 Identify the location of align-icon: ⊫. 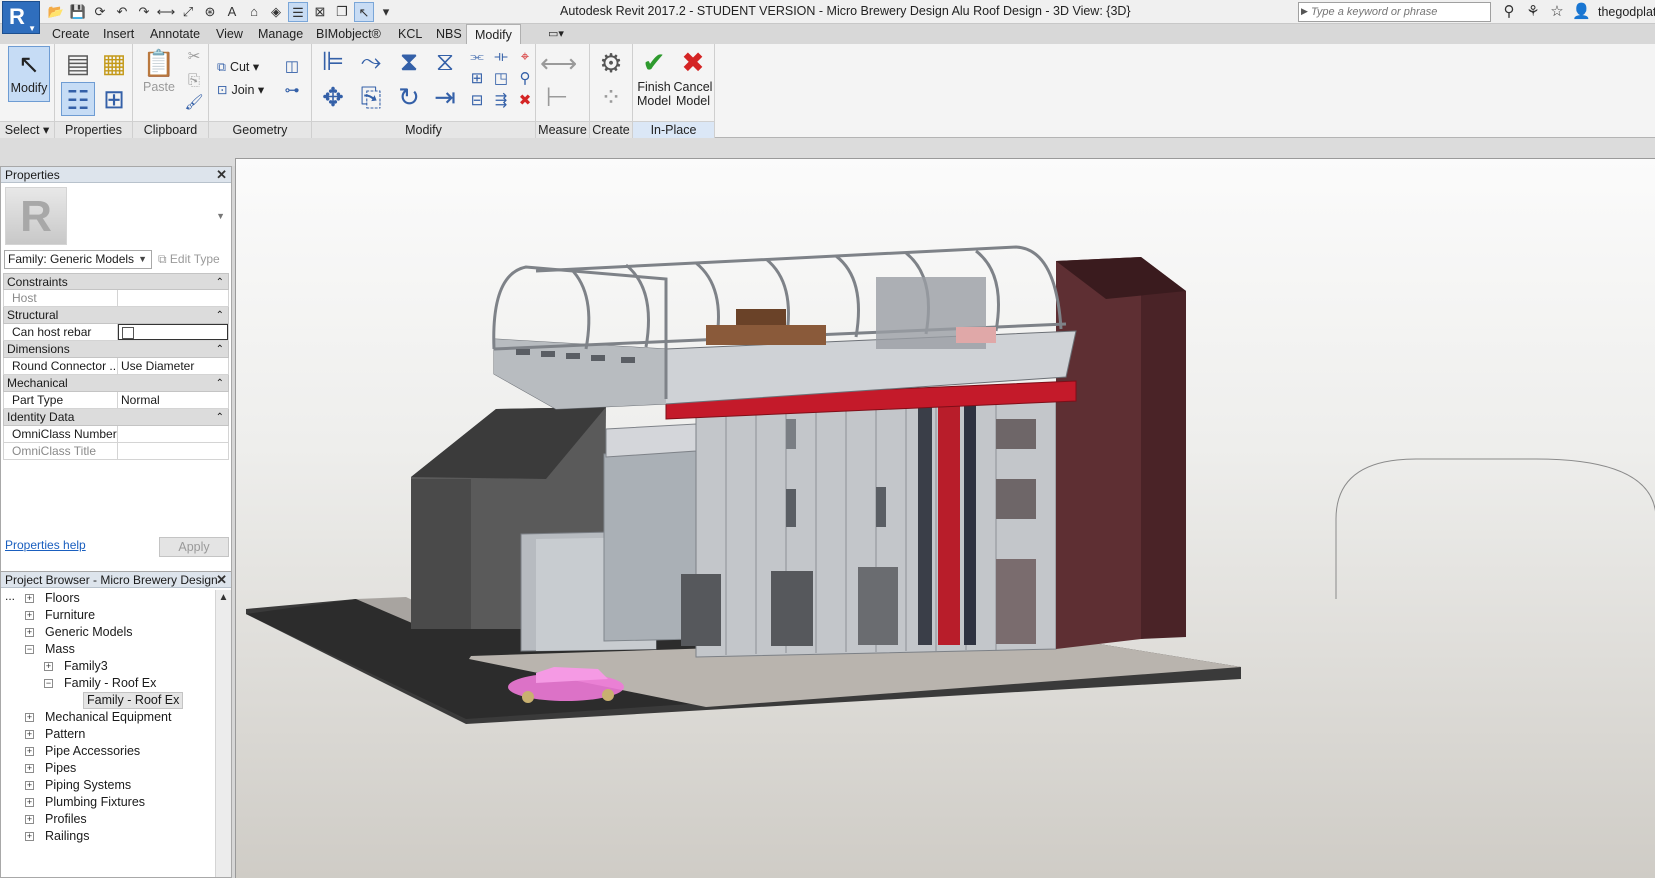
(333, 61).